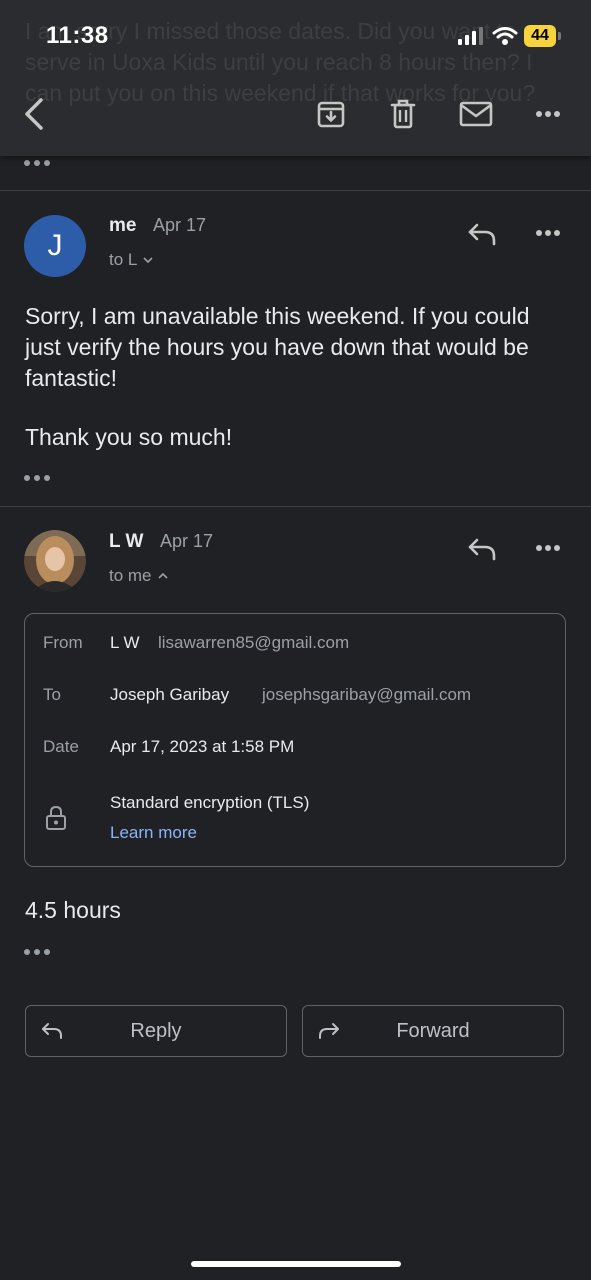 The image size is (591, 1280). Describe the element at coordinates (476, 114) in the screenshot. I see `mark-unread-mail-icon` at that location.